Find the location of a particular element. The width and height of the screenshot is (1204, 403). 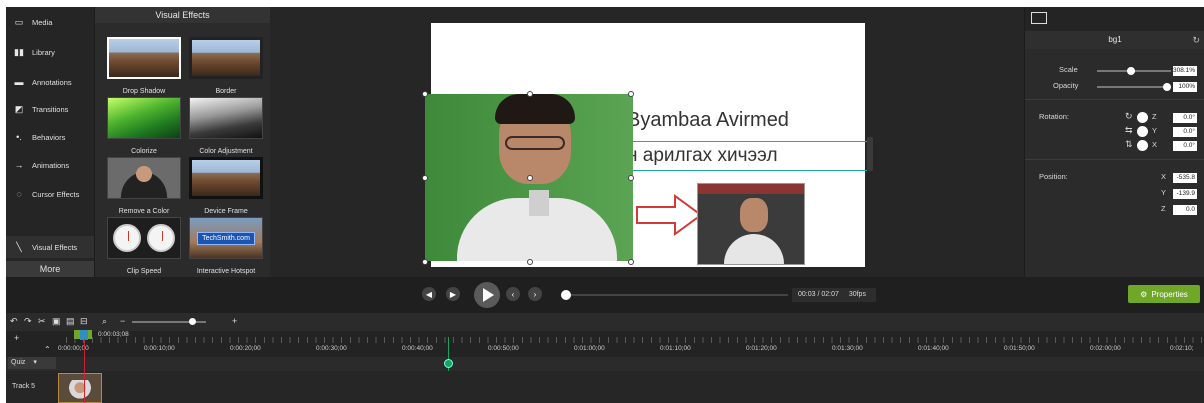

redo-icon: ↷ is located at coordinates (28, 321).